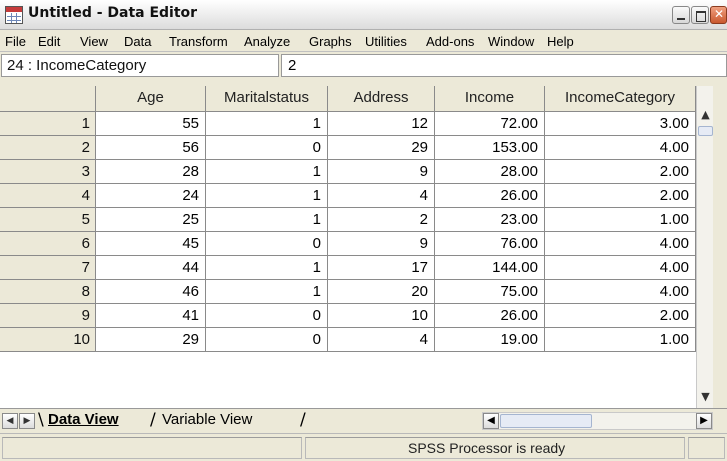  I want to click on table-cell: 17, so click(381, 268).